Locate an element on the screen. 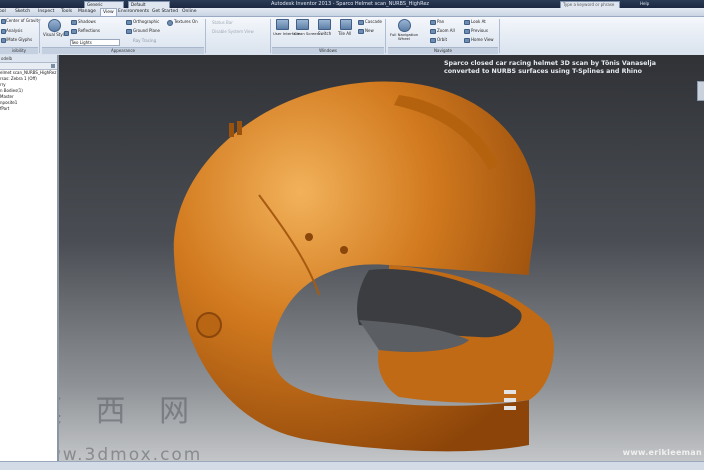  navigation-wheel-icon is located at coordinates (404, 25).